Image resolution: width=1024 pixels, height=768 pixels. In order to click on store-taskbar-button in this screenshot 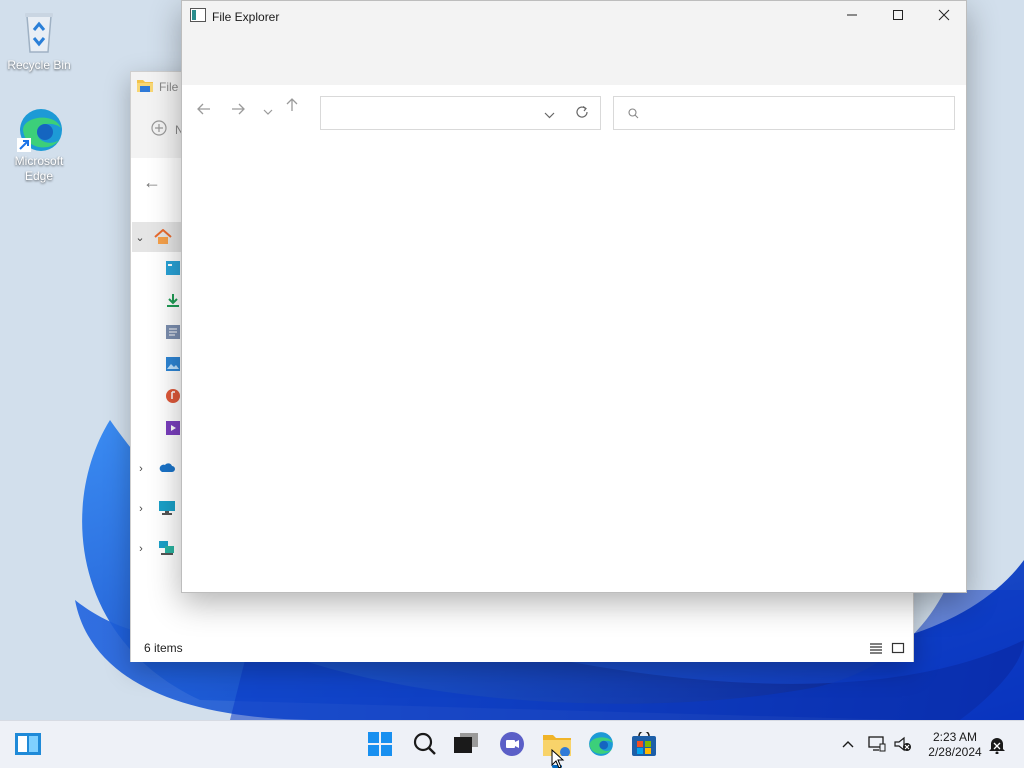, I will do `click(644, 745)`.